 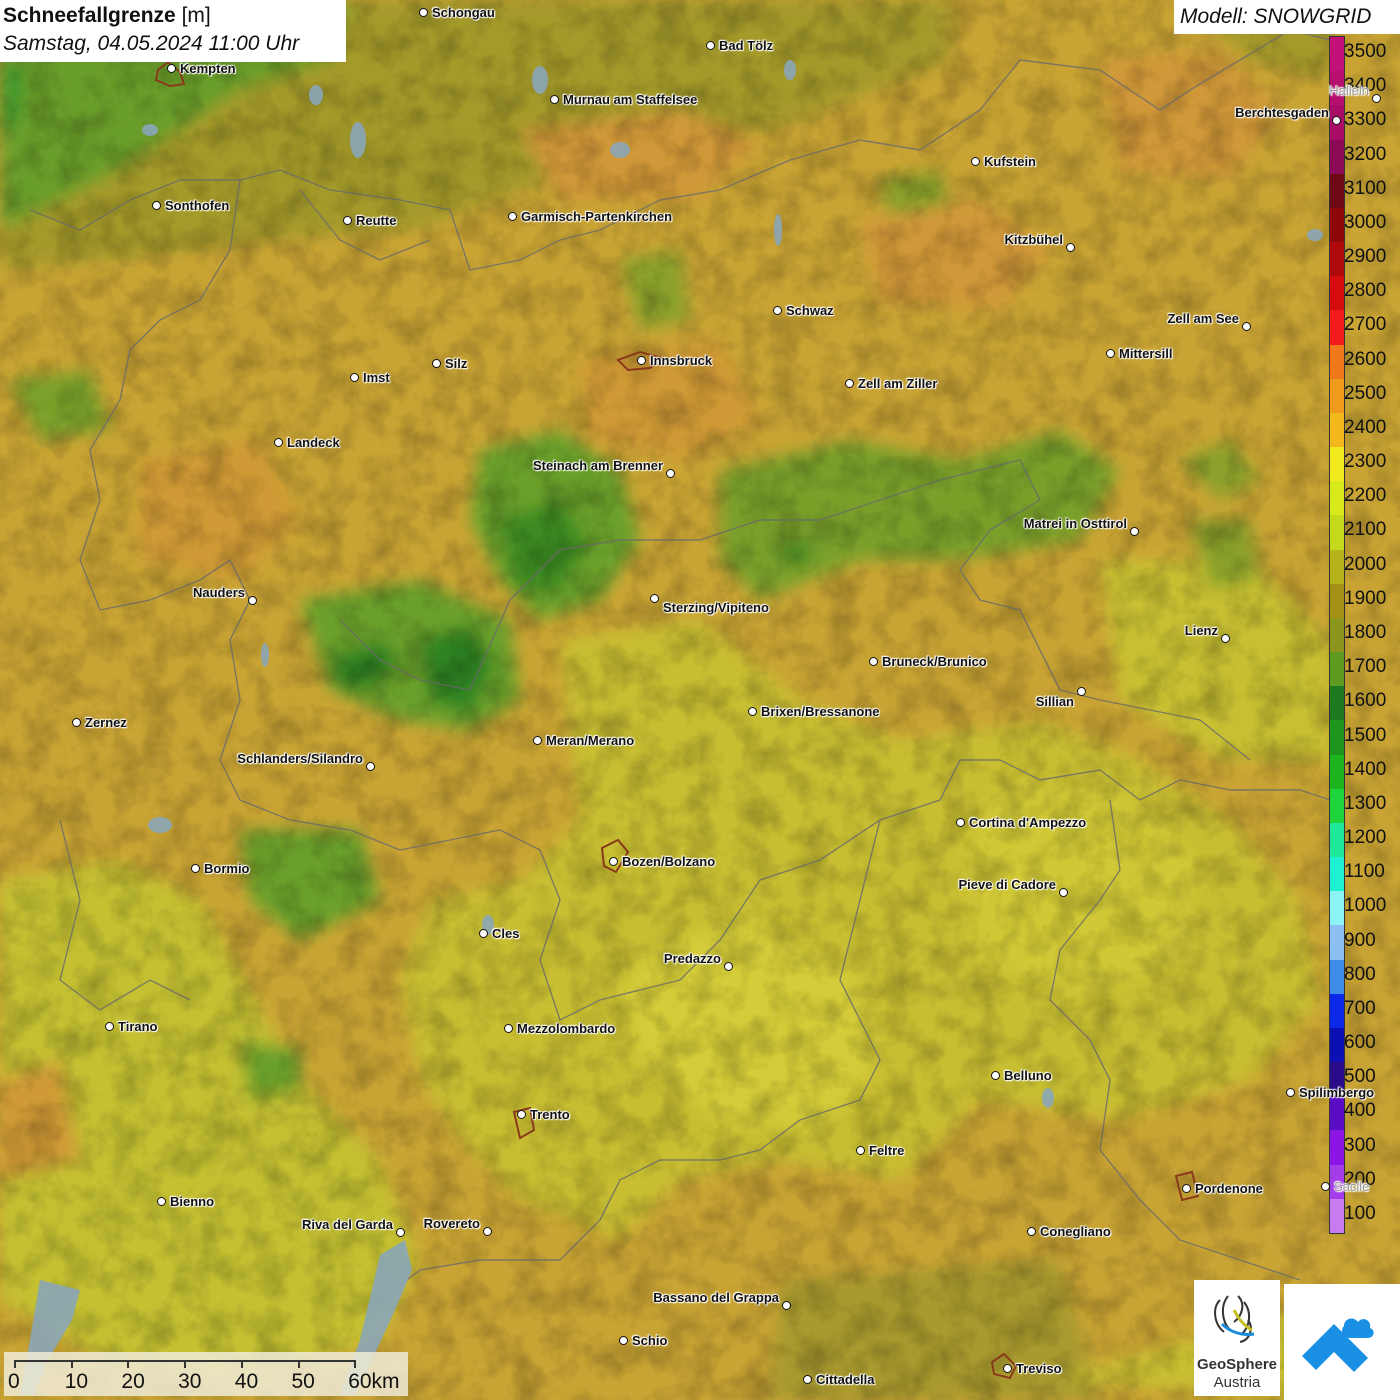 I want to click on scale-bar: 0 10 20 30 40 50 60km, so click(x=206, y=1374).